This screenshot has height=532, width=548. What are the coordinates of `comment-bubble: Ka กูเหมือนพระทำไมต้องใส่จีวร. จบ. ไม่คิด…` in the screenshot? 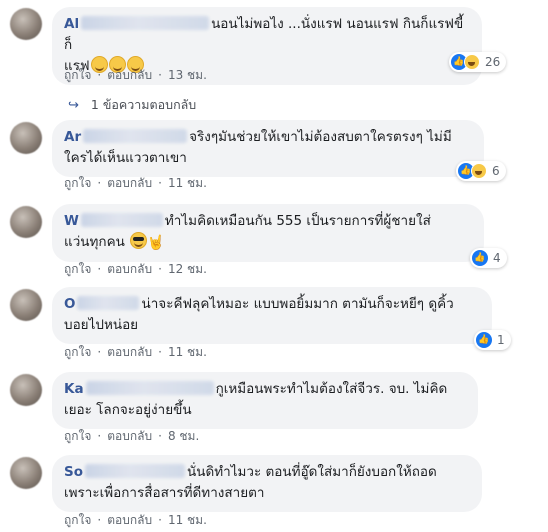 It's located at (265, 400).